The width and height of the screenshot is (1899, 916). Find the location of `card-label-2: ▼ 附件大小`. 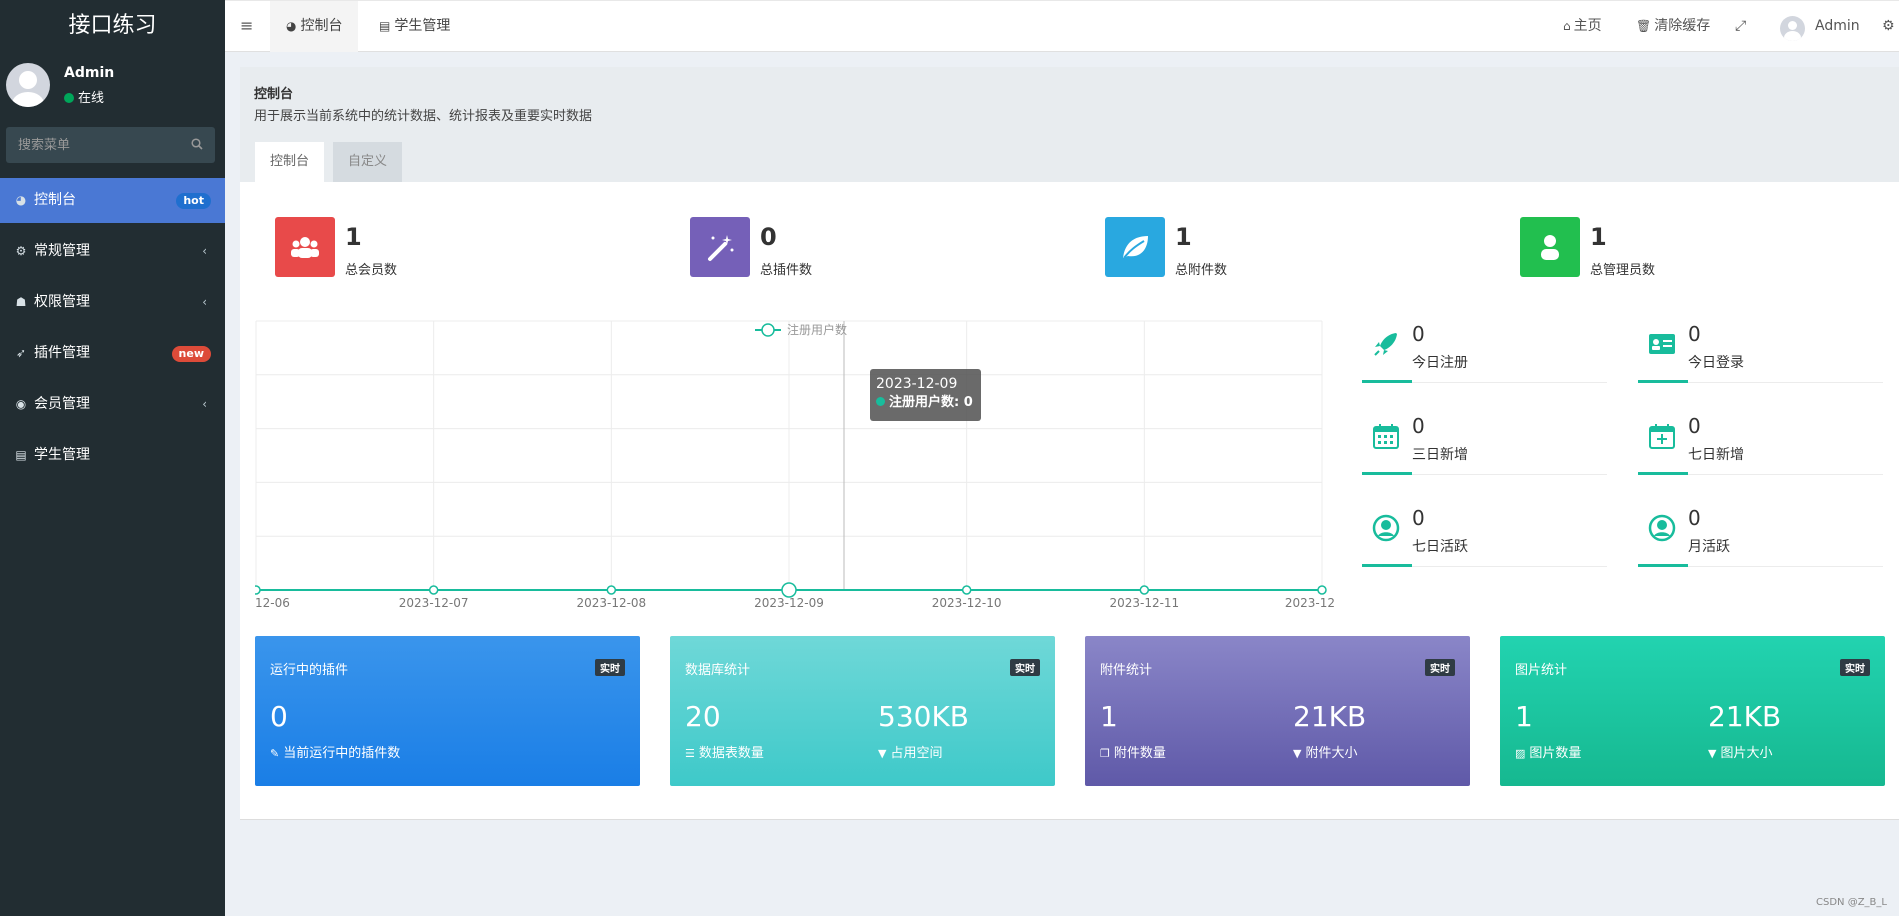

card-label-2: ▼ 附件大小 is located at coordinates (1325, 751).